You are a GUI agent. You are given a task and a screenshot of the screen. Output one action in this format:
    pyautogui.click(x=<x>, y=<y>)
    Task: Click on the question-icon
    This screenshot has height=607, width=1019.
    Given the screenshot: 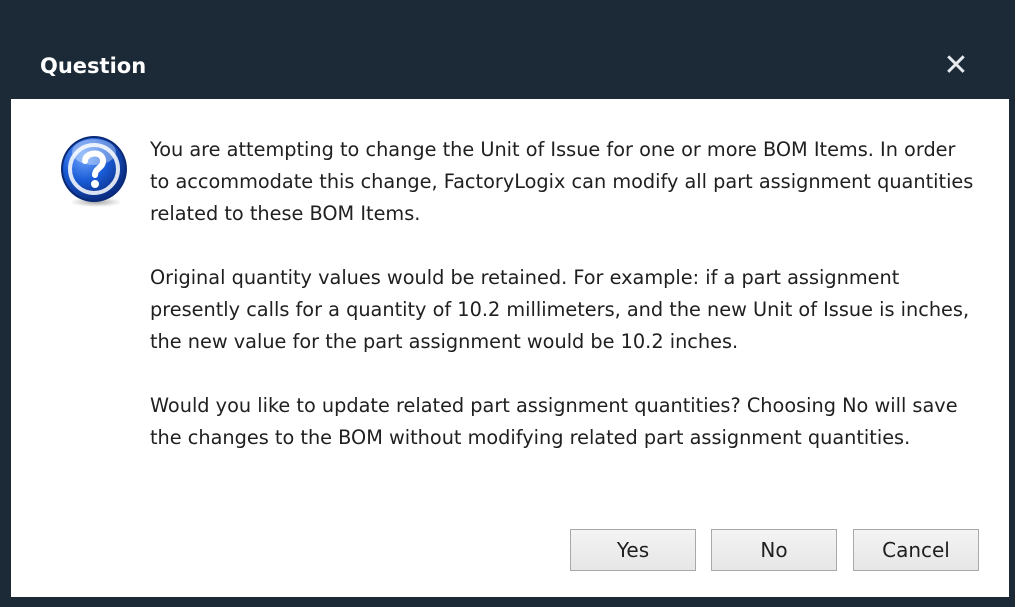 What is the action you would take?
    pyautogui.click(x=94, y=171)
    